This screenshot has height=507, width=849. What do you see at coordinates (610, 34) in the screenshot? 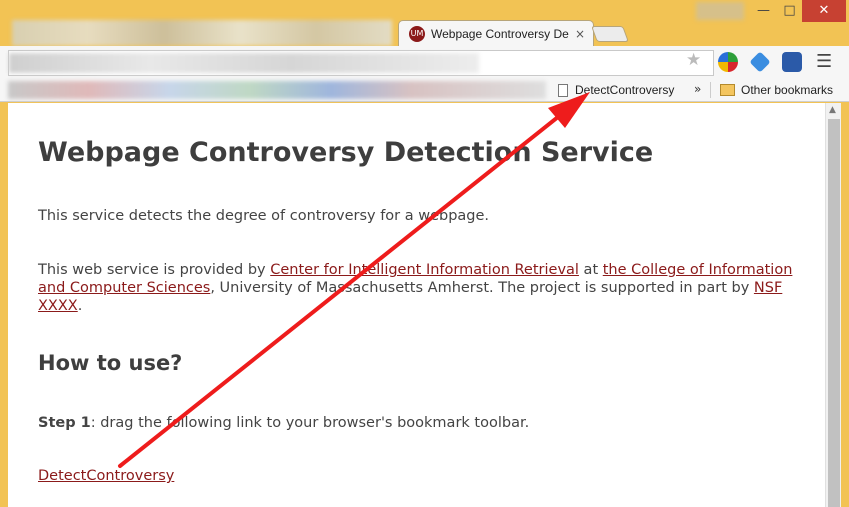
I see `new-tab-button` at bounding box center [610, 34].